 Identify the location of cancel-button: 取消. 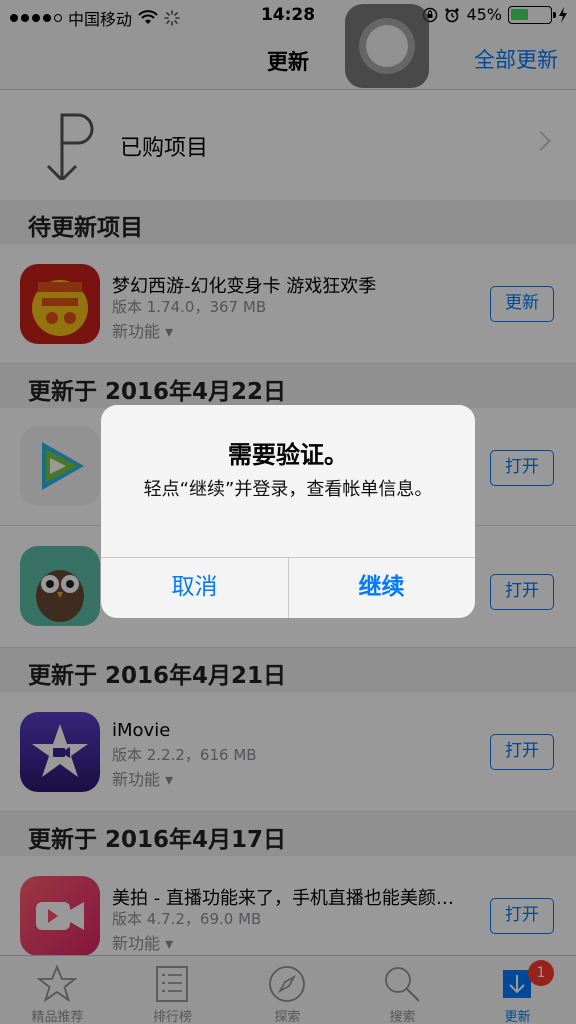
(194, 587).